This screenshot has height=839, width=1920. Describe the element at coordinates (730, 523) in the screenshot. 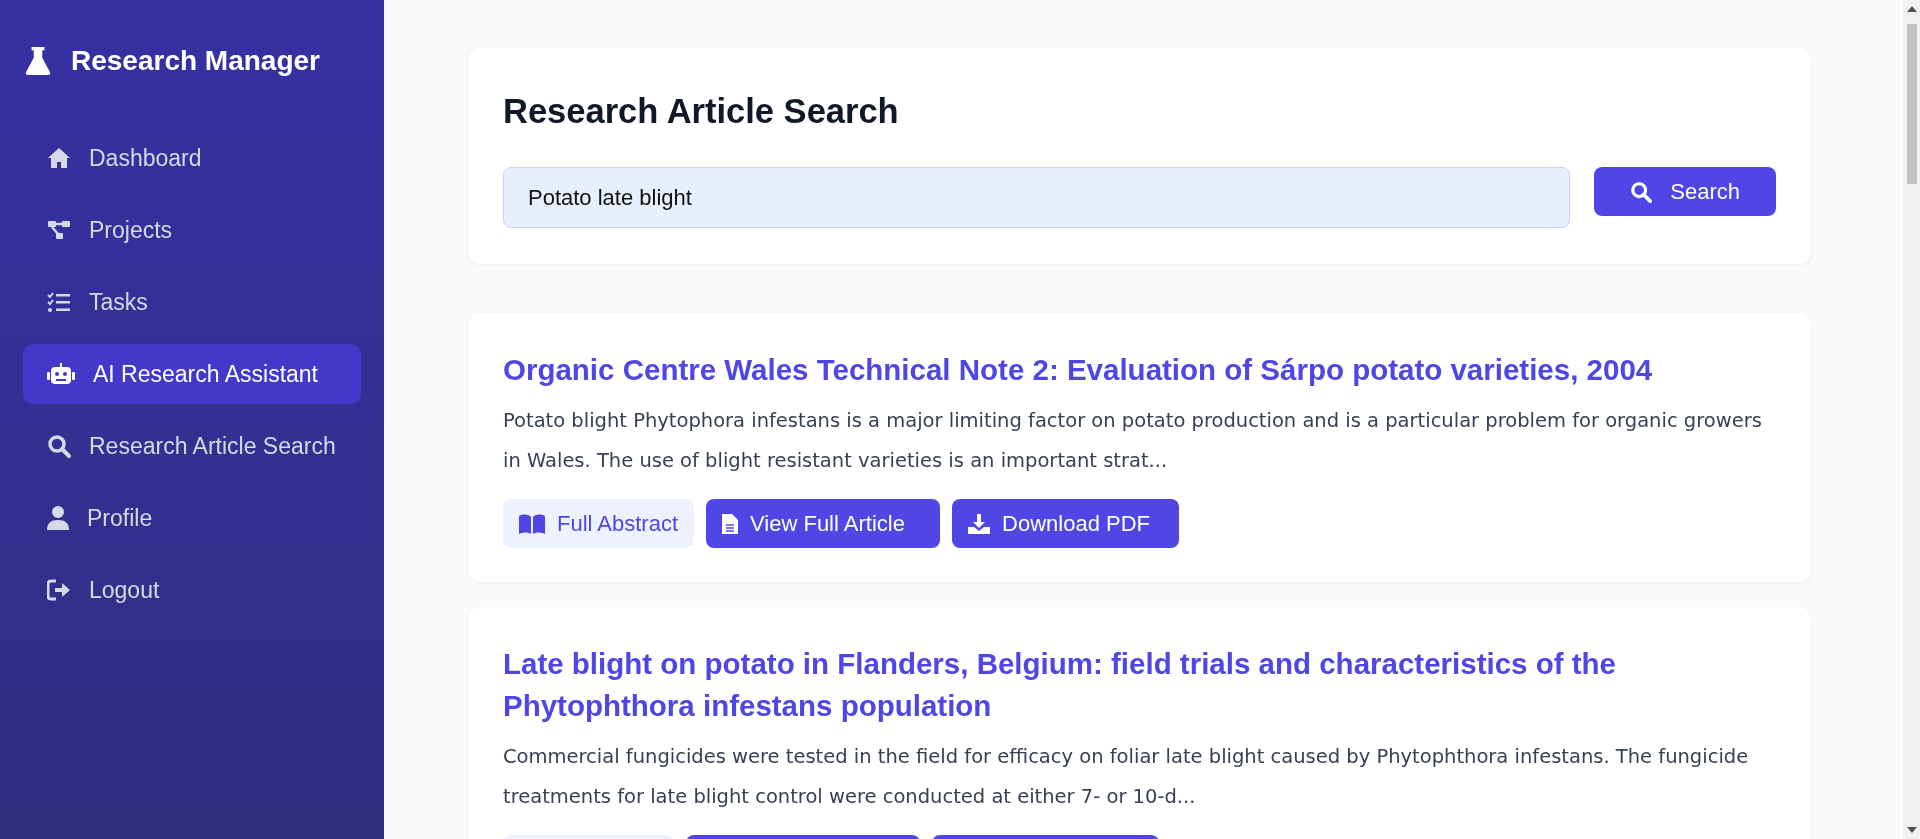

I see `document-icon` at that location.